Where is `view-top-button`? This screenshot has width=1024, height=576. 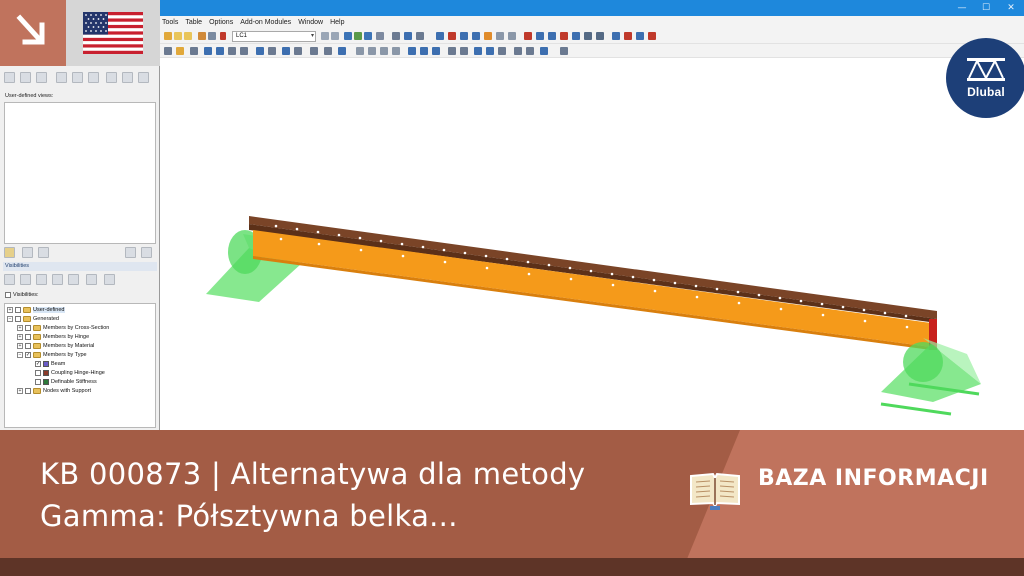 view-top-button is located at coordinates (127, 77).